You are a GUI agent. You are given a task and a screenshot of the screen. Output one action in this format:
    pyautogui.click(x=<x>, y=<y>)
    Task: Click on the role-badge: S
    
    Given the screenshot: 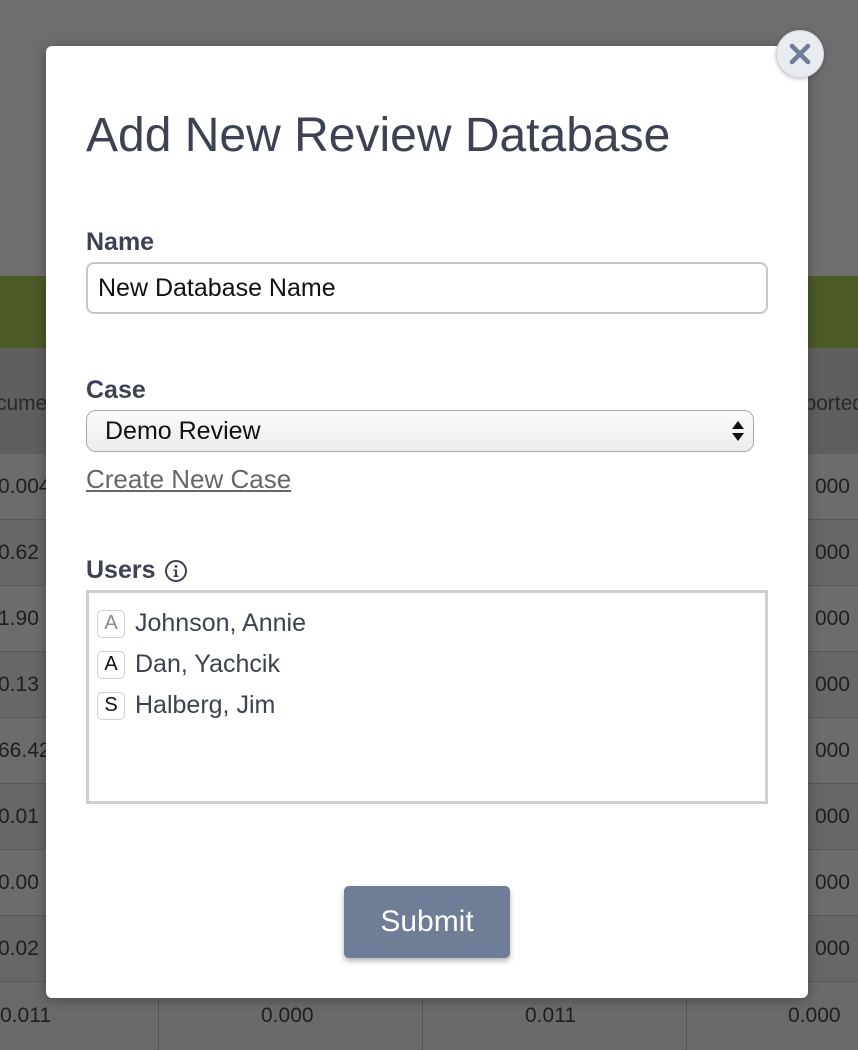 What is the action you would take?
    pyautogui.click(x=111, y=705)
    